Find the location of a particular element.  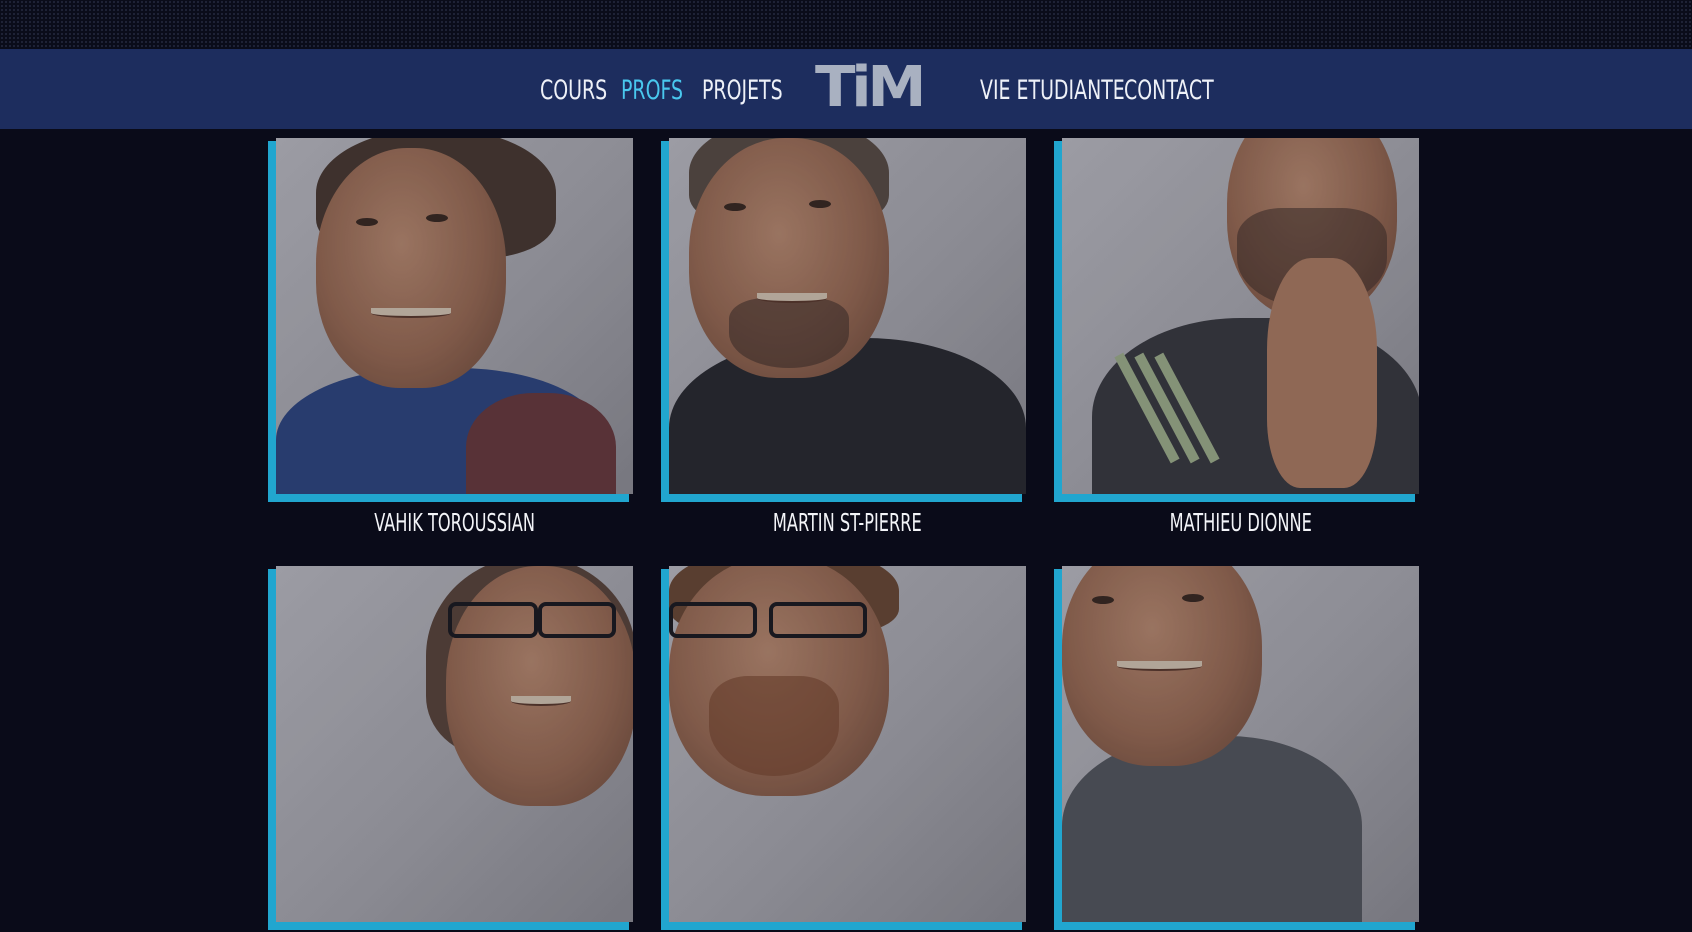

professor-name: MARTIN ST-PIERRE is located at coordinates (847, 522).